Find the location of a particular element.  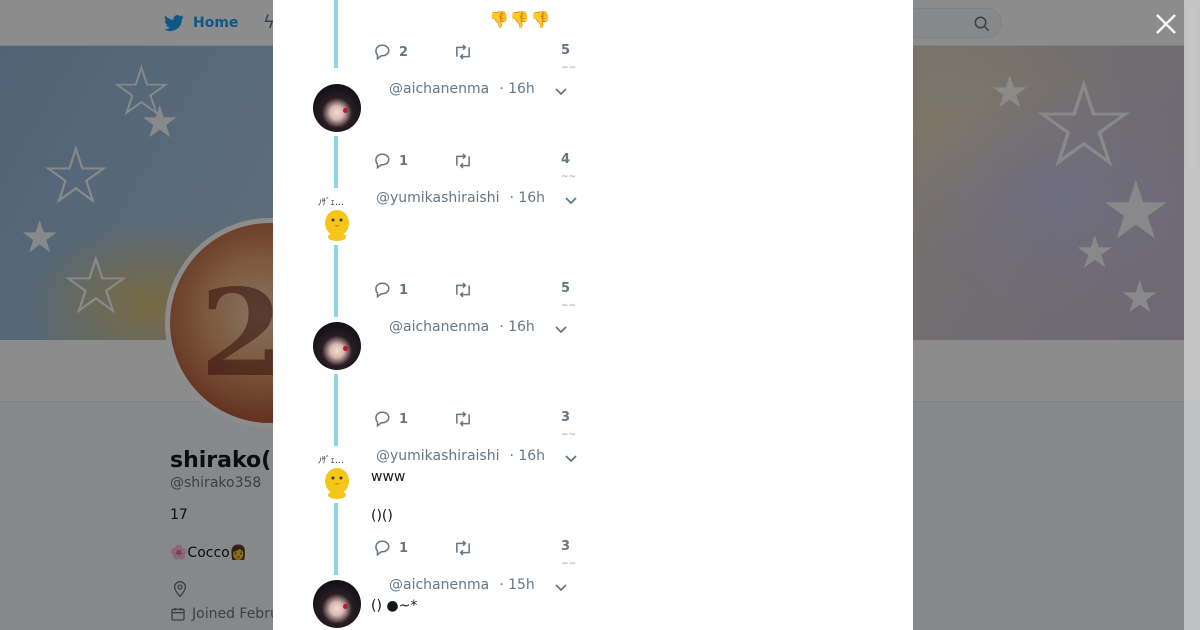

tweet-time: · 15h is located at coordinates (517, 585).